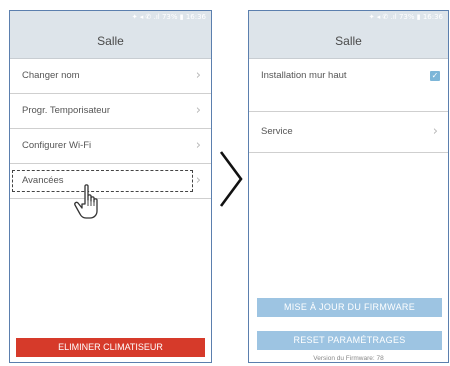  I want to click on menu-item-label: Progr. Temporisateur, so click(66, 110).